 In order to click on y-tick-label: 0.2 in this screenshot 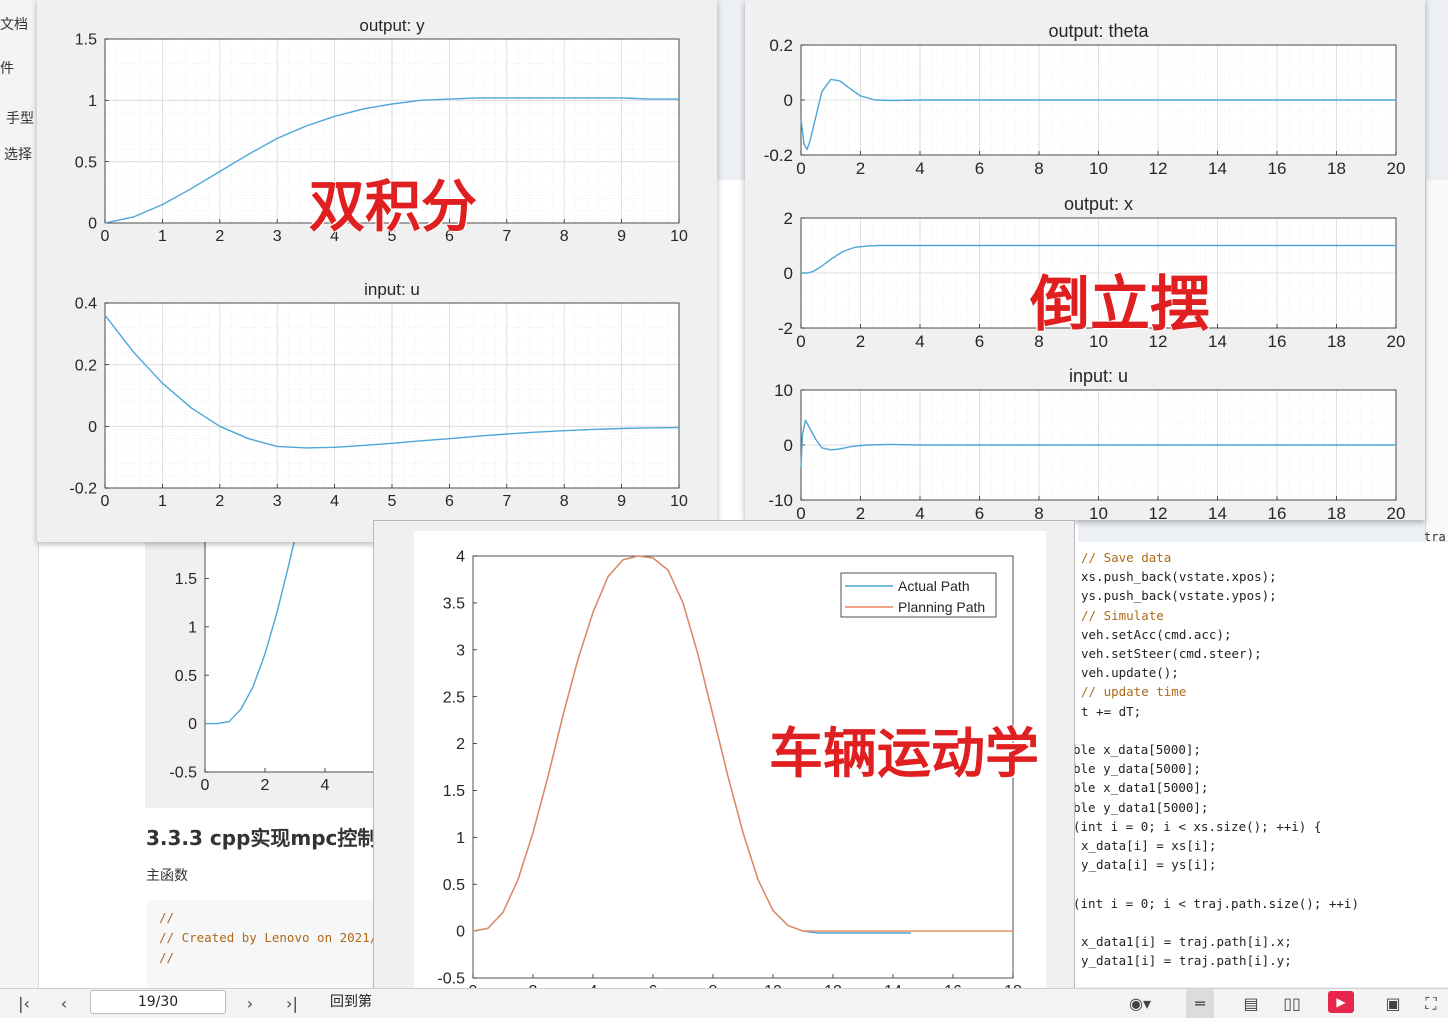, I will do `click(781, 45)`.